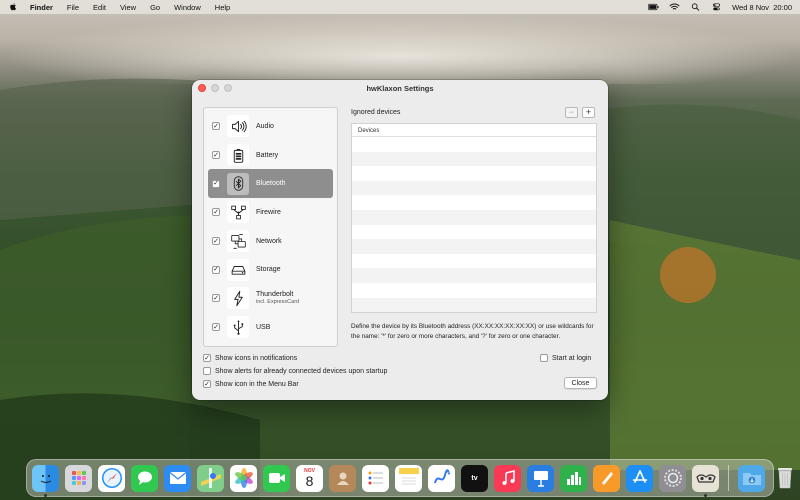 This screenshot has height=500, width=800. I want to click on messages-icon, so click(144, 478).